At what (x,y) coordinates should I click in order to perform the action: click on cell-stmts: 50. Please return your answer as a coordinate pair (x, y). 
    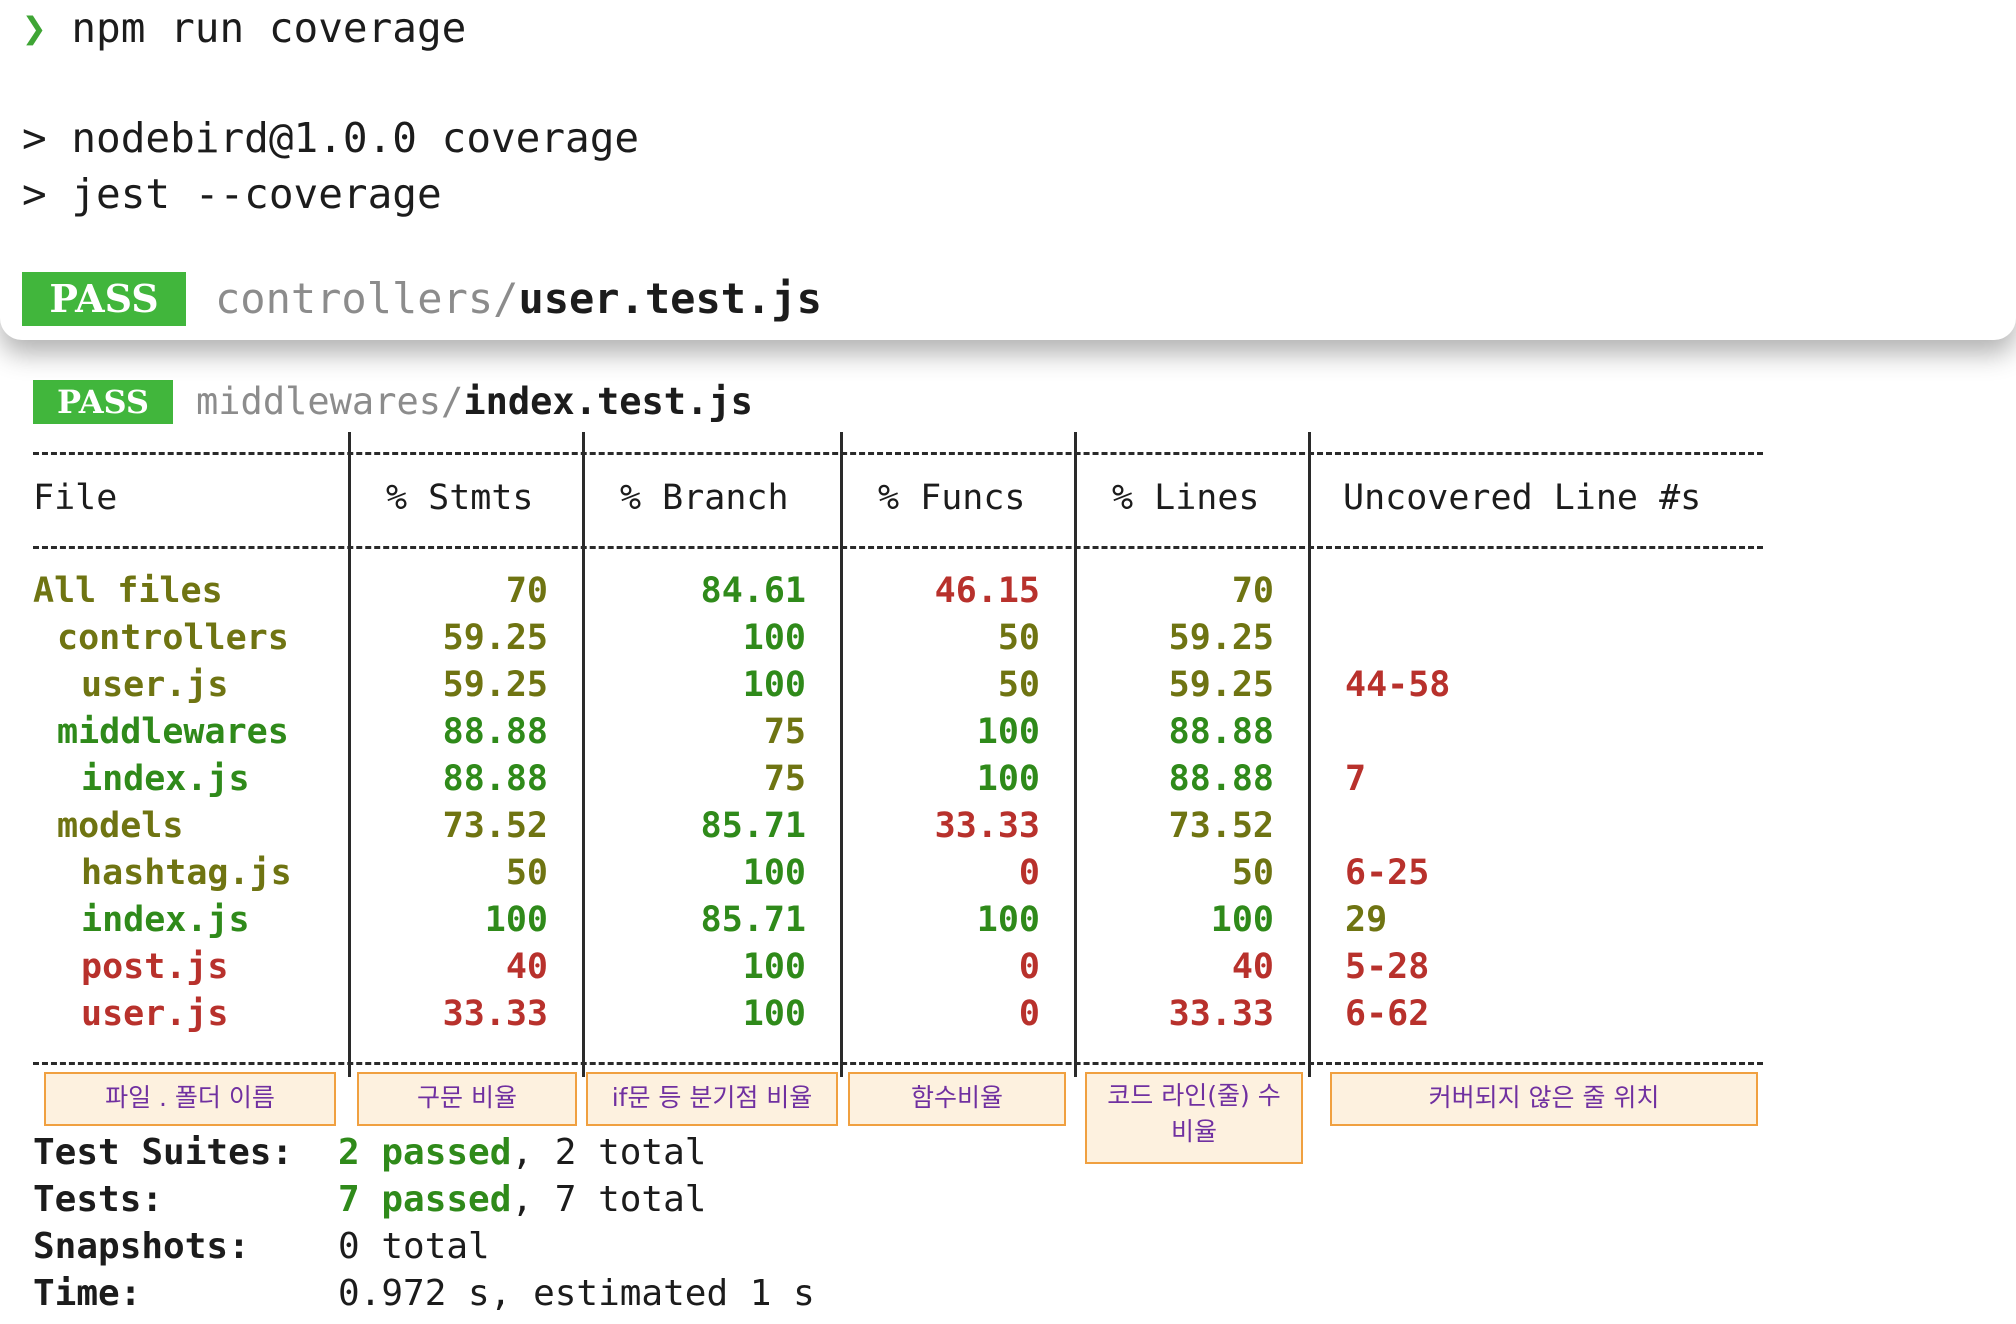
    Looking at the image, I should click on (526, 873).